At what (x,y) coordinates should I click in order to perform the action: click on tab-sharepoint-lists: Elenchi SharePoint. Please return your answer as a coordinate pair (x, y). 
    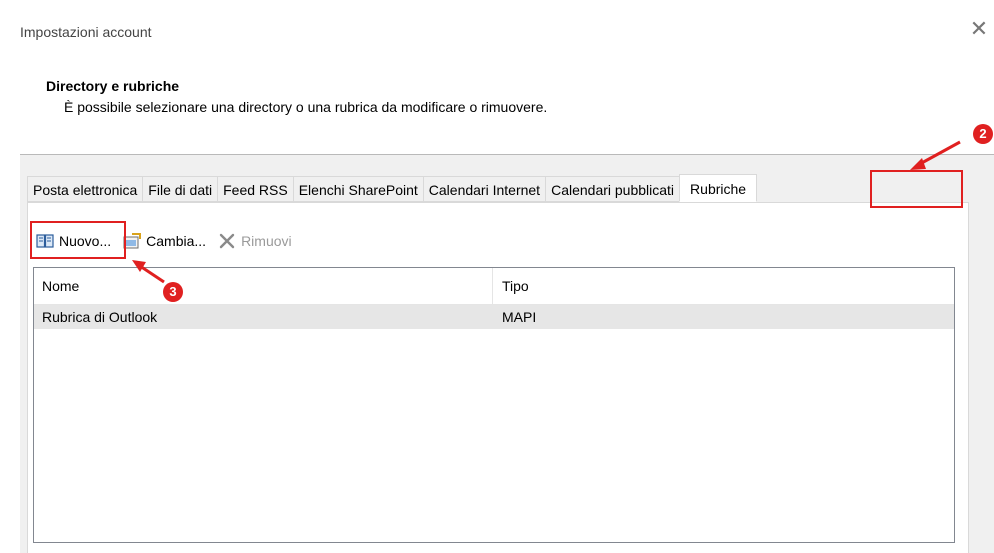
    Looking at the image, I should click on (357, 189).